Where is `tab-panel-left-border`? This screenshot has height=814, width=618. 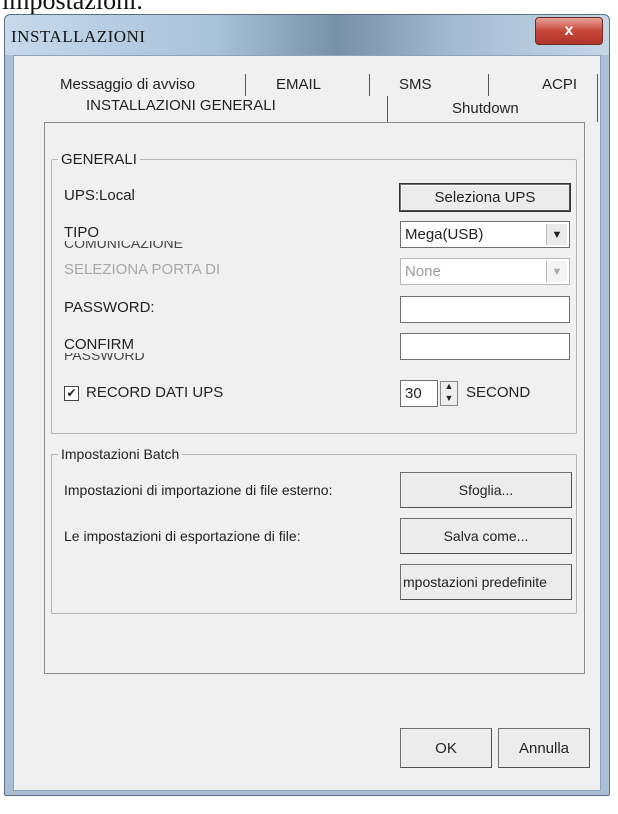
tab-panel-left-border is located at coordinates (44, 398).